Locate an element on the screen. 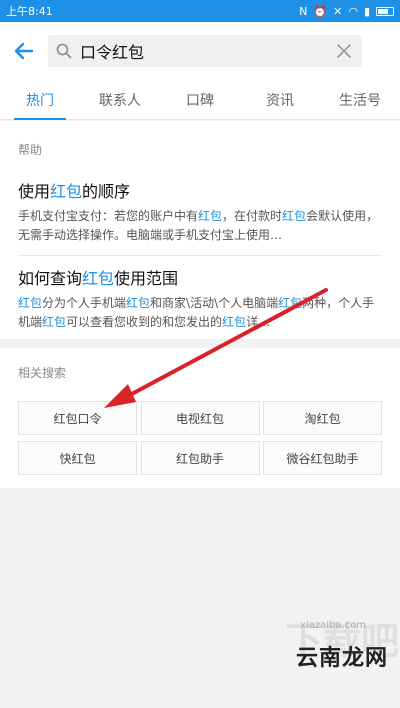 This screenshot has height=708, width=400. nfc-icon: N is located at coordinates (303, 11).